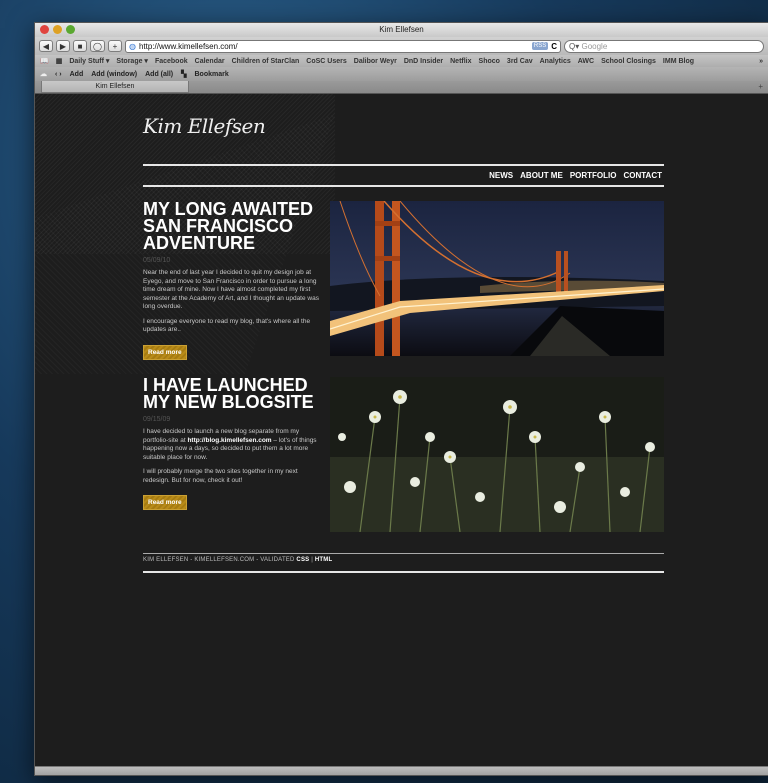 This screenshot has width=768, height=783. I want to click on chevron-left-icon: ‹ ›, so click(58, 74).